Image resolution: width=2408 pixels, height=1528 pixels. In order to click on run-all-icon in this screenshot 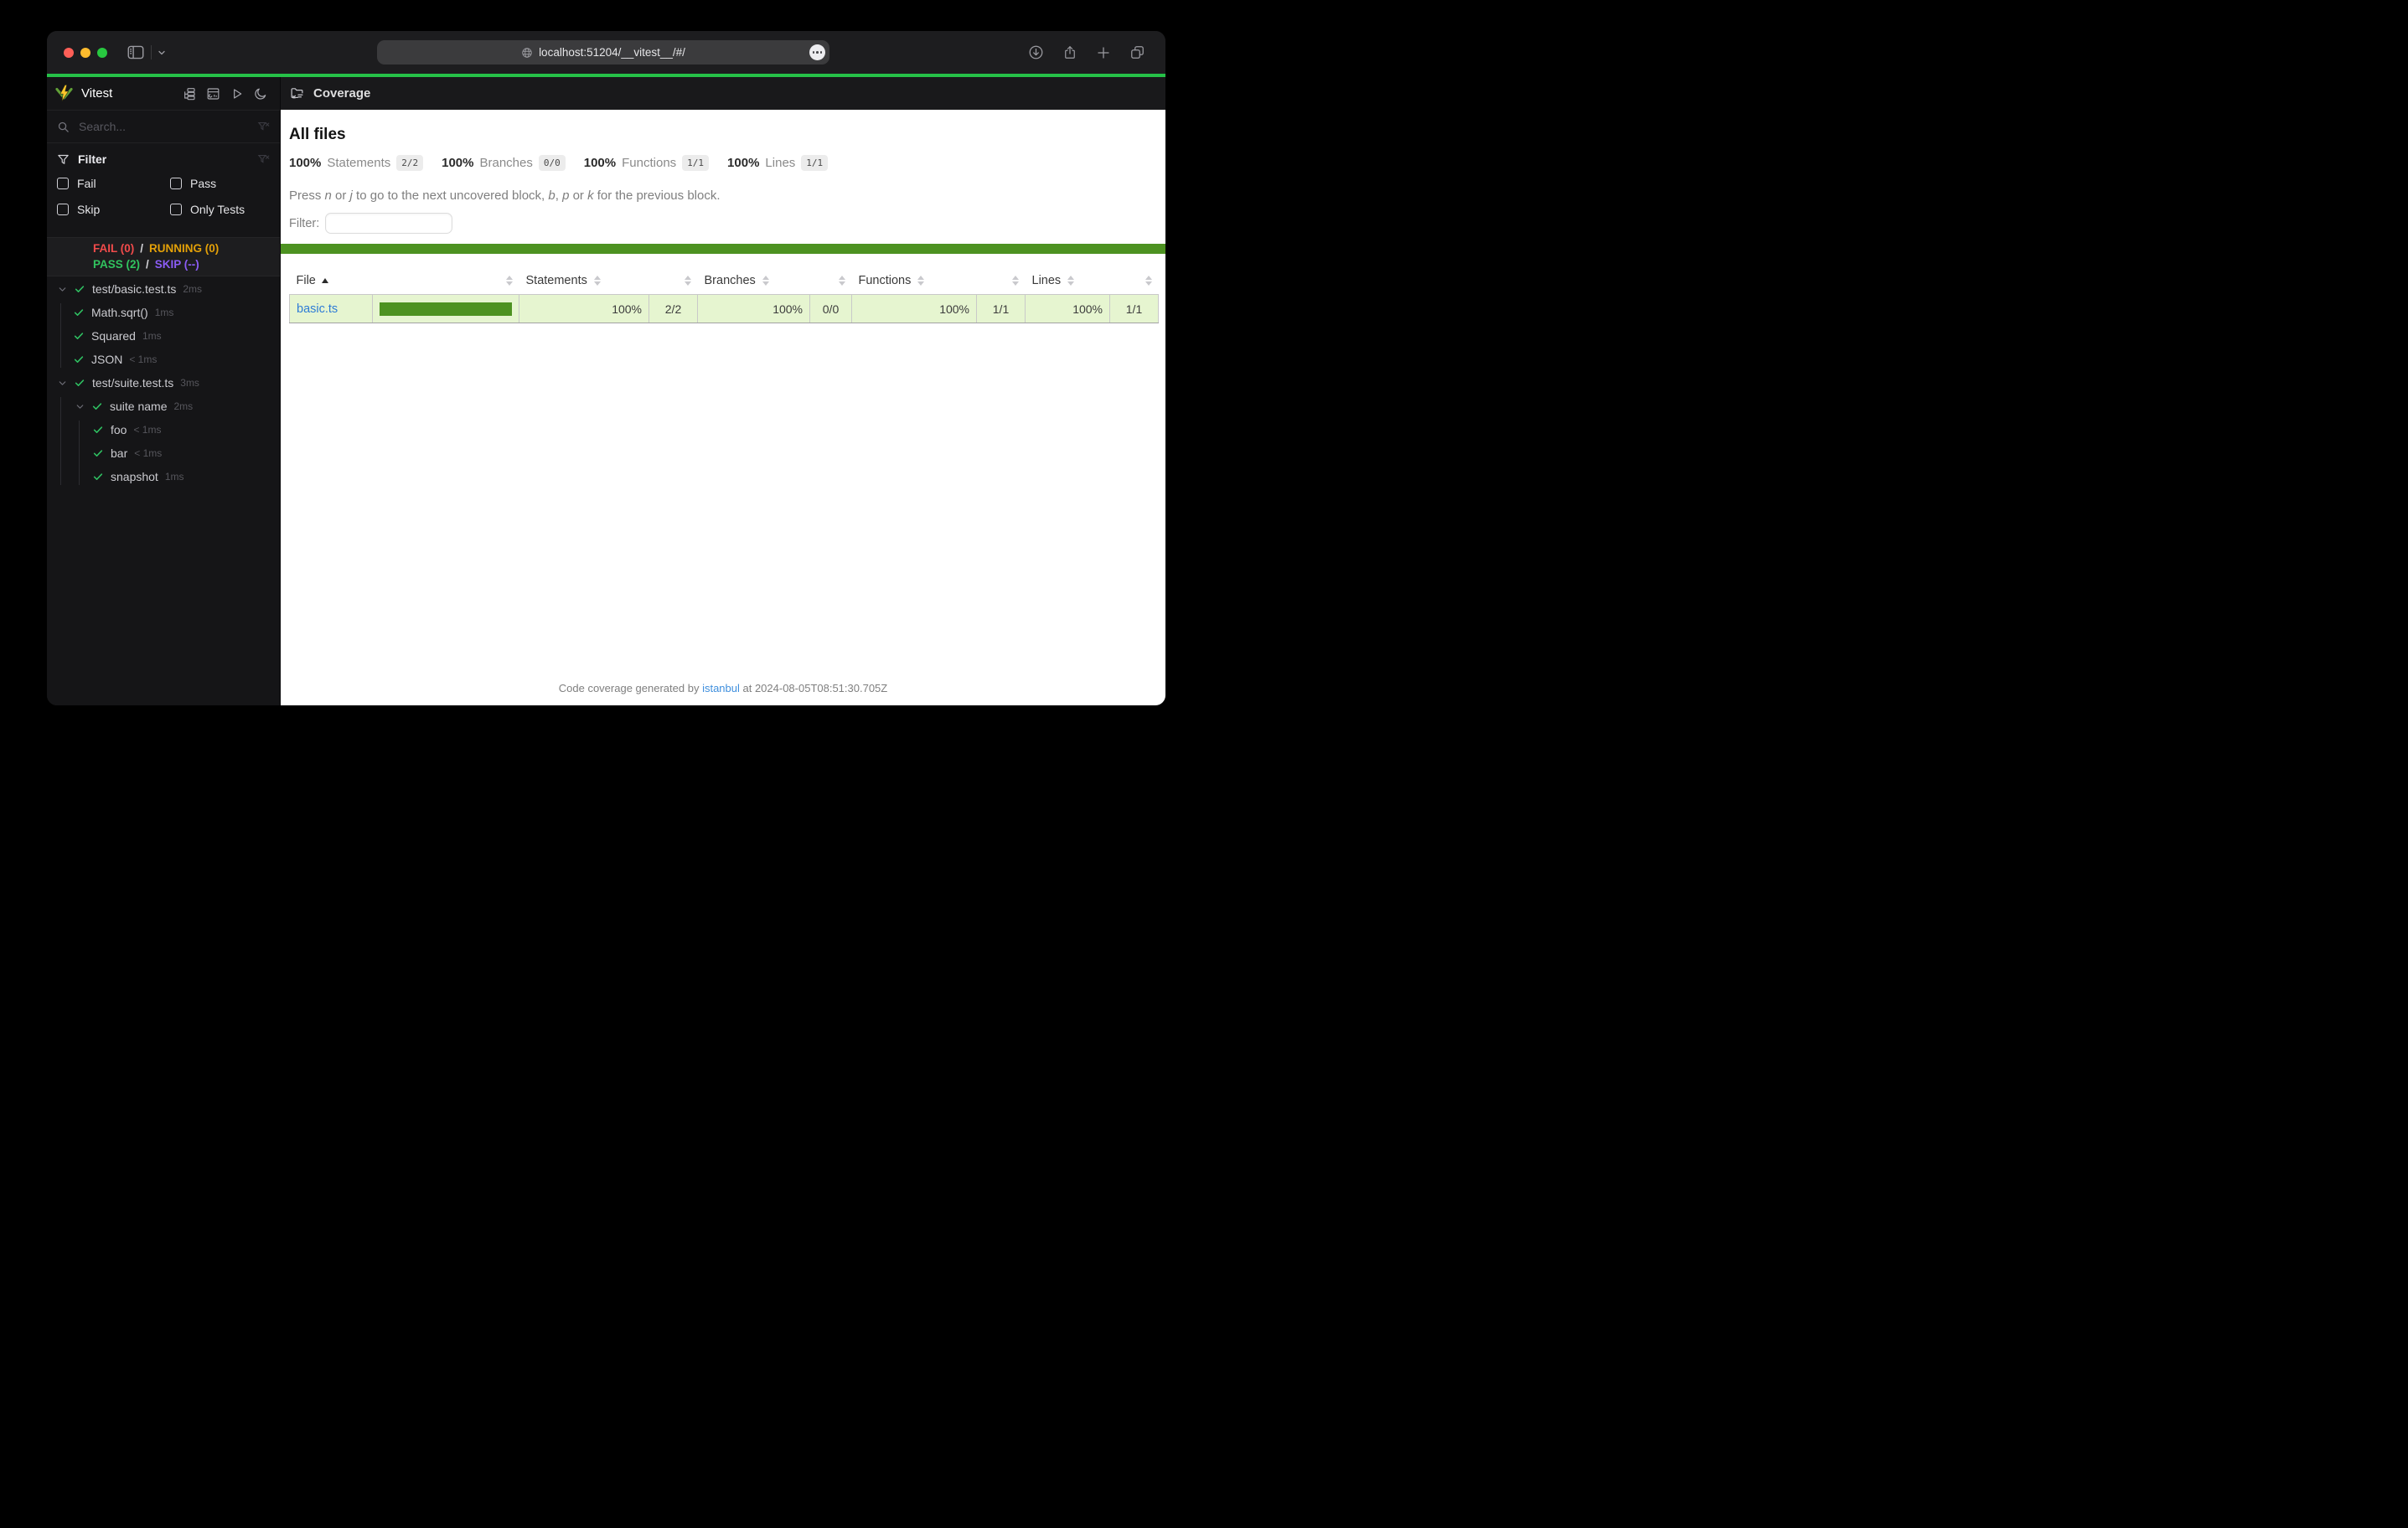, I will do `click(237, 94)`.